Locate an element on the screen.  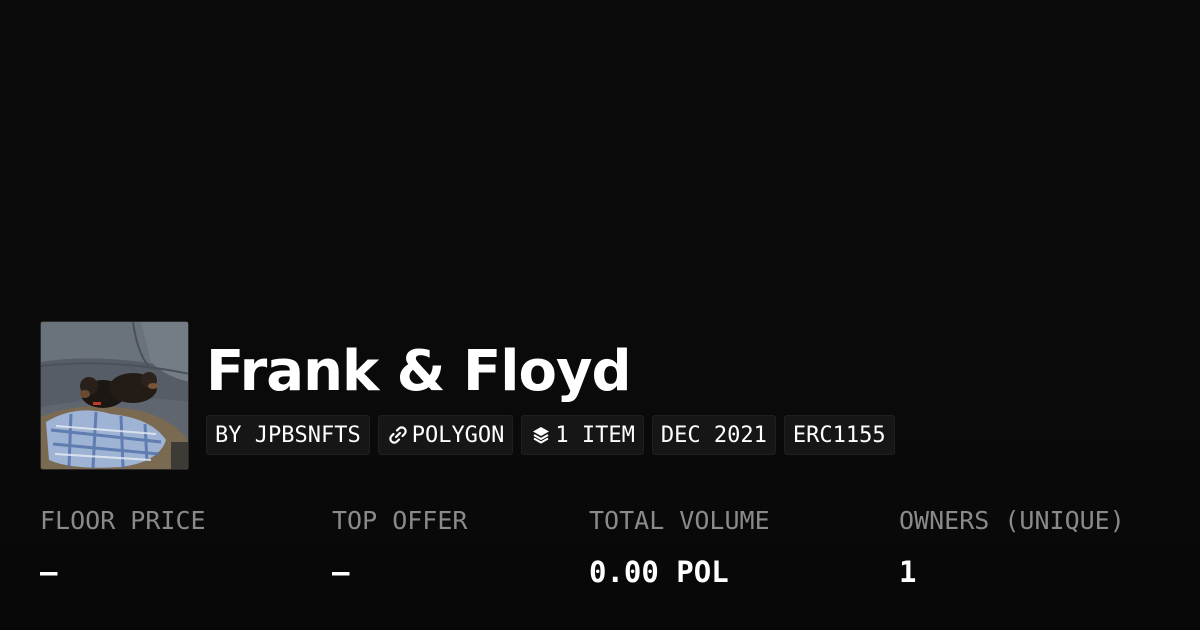
stat-top-offer: TOP OFFER – is located at coordinates (399, 547).